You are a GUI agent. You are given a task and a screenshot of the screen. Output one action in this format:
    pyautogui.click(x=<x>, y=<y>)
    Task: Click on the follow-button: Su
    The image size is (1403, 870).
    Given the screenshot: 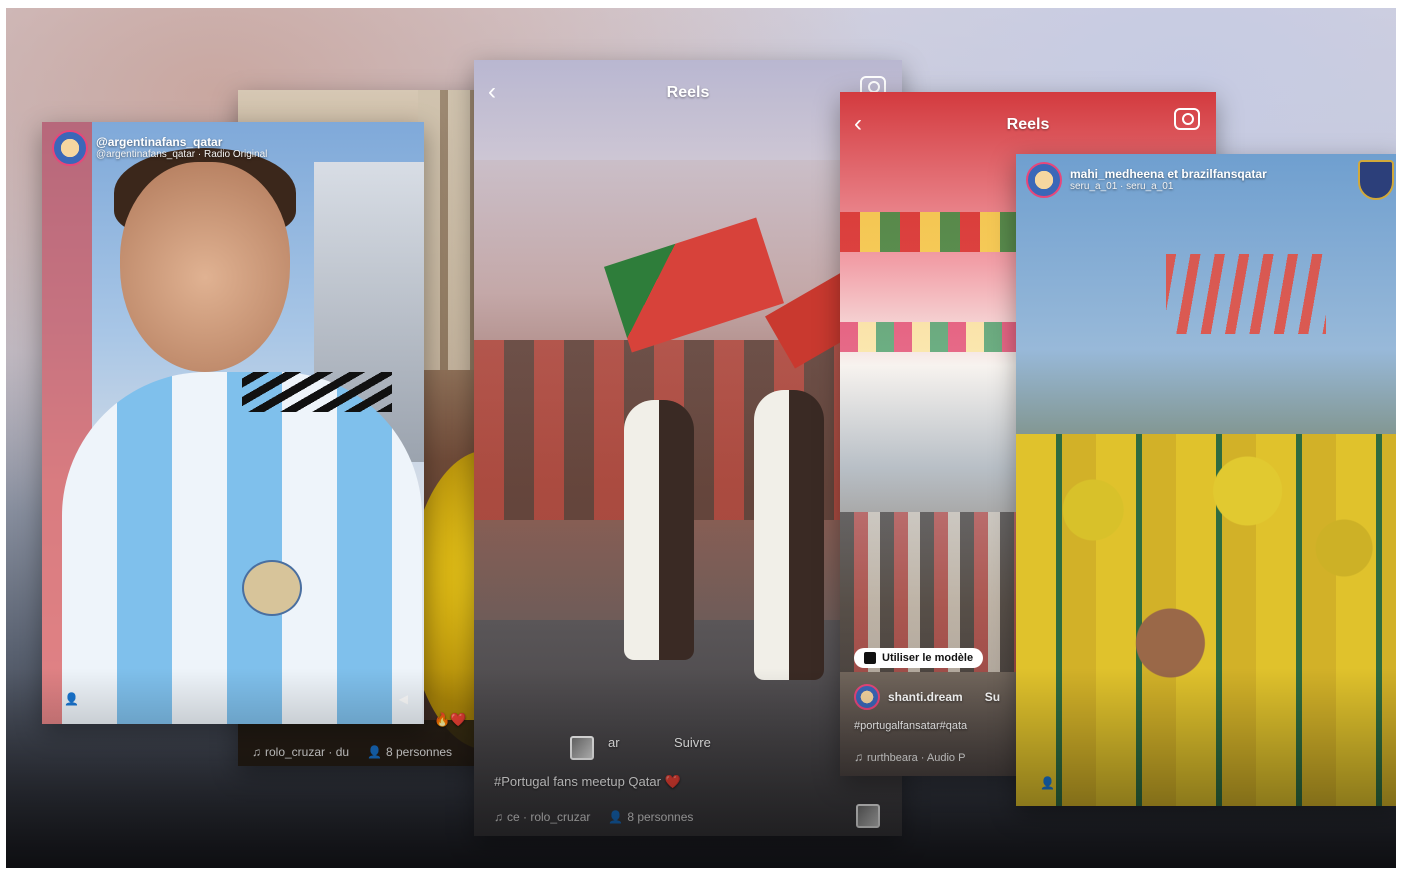 What is the action you would take?
    pyautogui.click(x=992, y=697)
    